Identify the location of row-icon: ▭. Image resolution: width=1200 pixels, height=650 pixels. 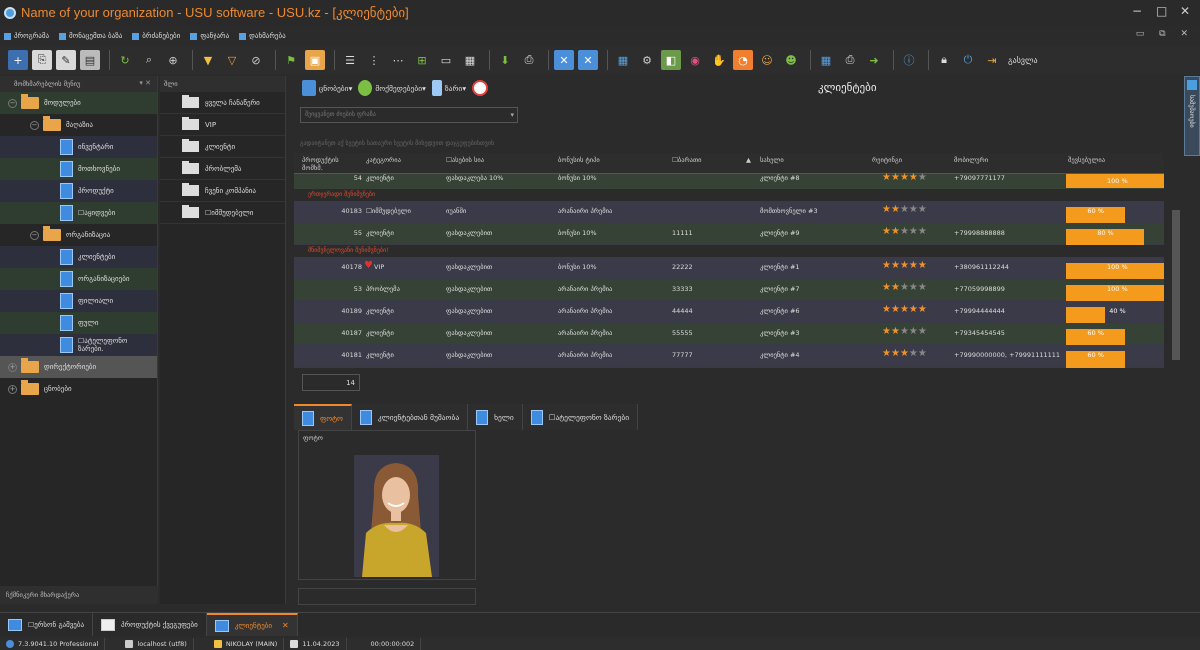
(446, 60).